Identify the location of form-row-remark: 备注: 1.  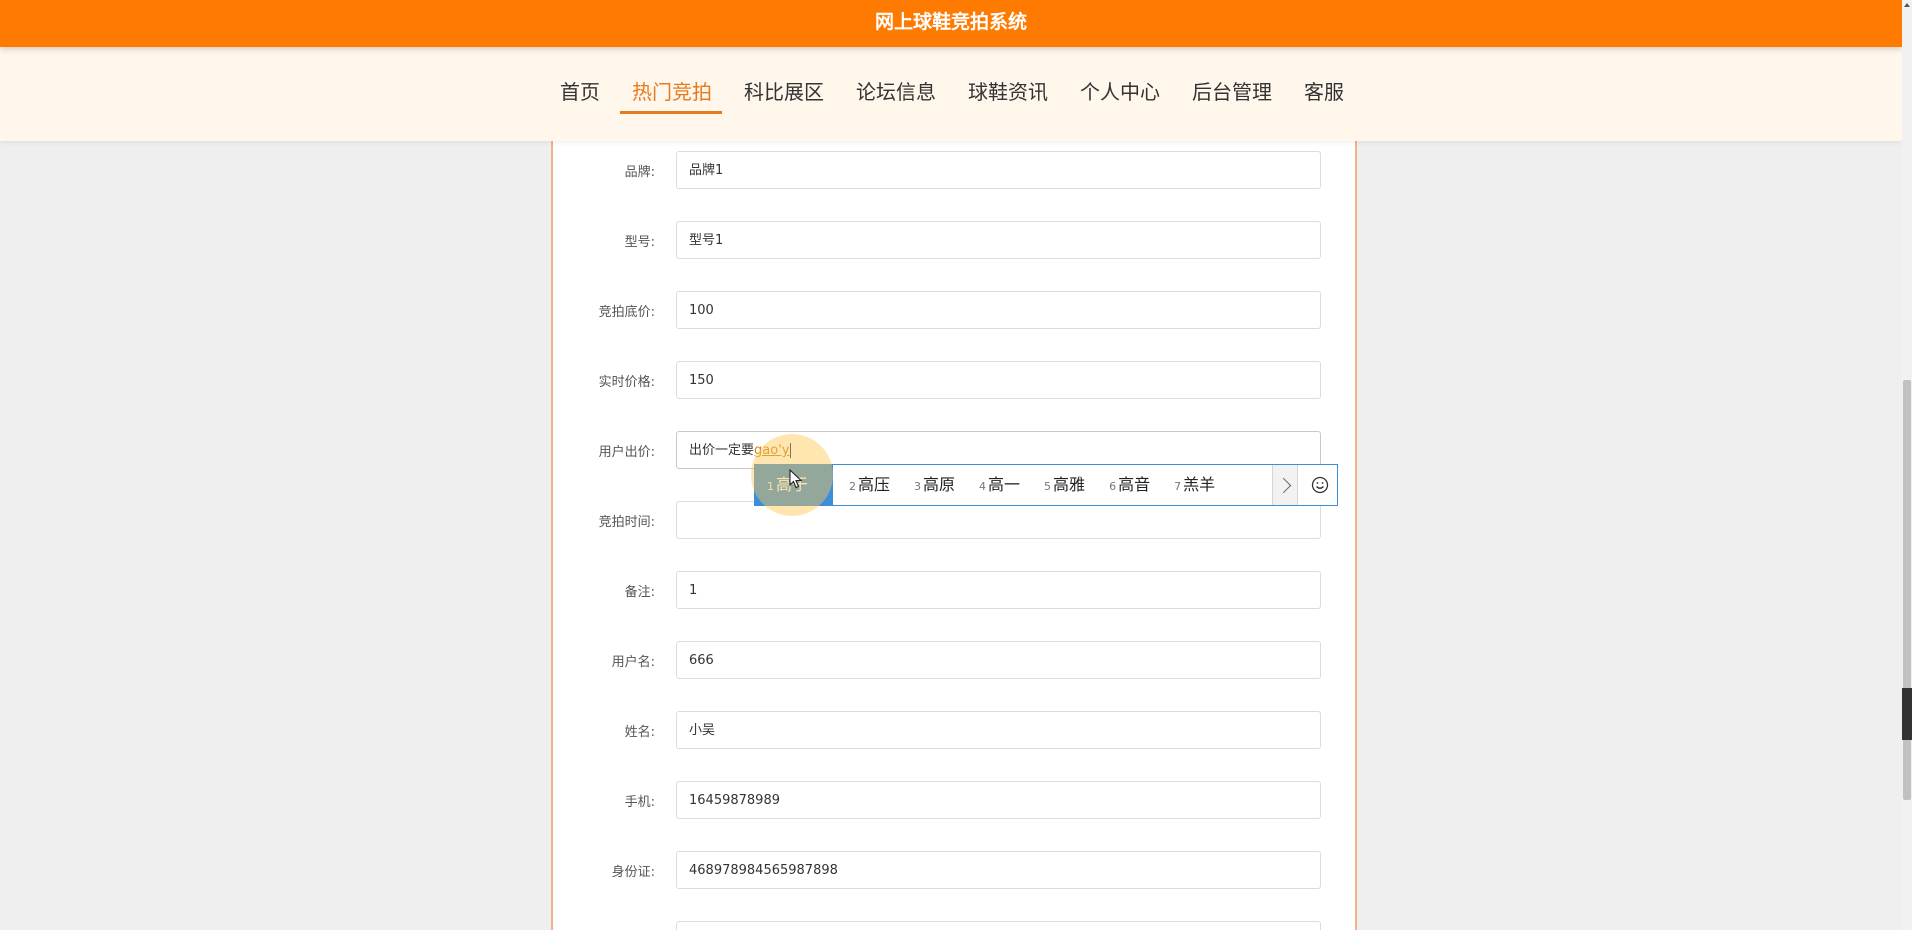
(954, 591).